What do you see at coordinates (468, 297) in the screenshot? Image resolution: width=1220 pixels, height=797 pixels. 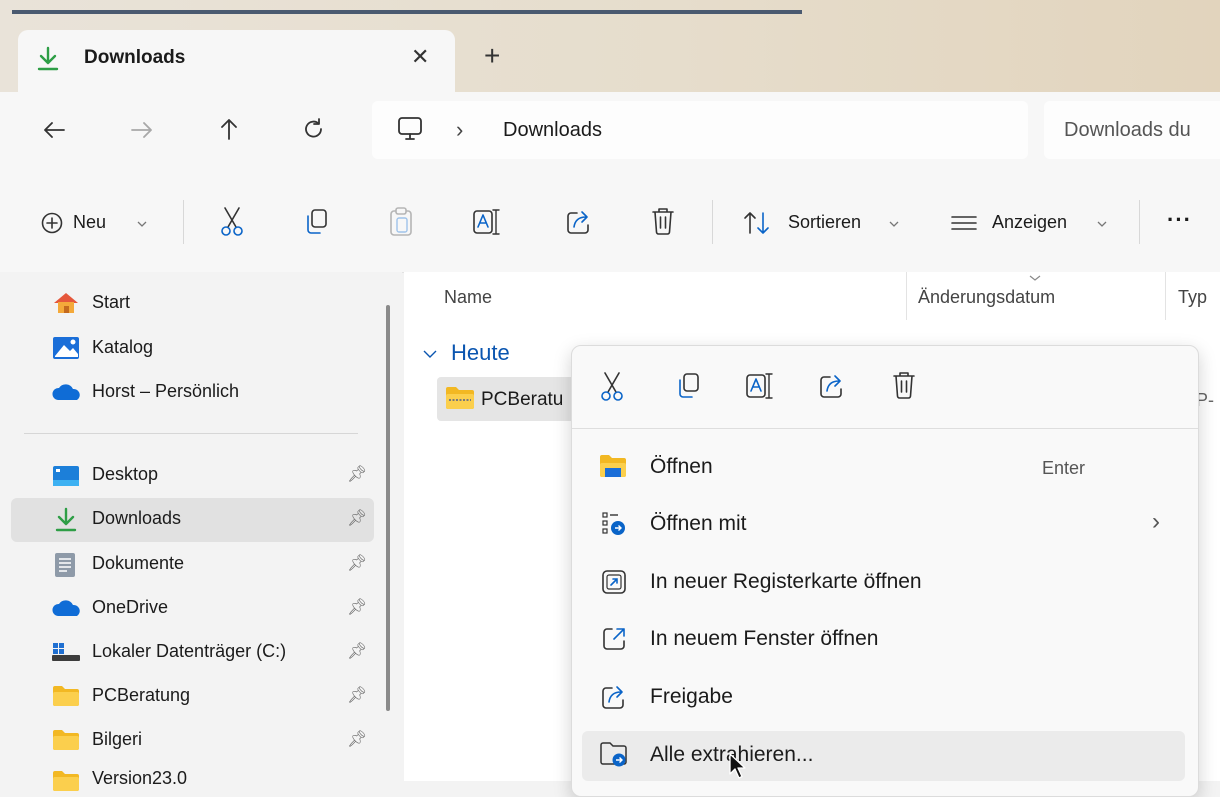 I see `column-header-name: Name` at bounding box center [468, 297].